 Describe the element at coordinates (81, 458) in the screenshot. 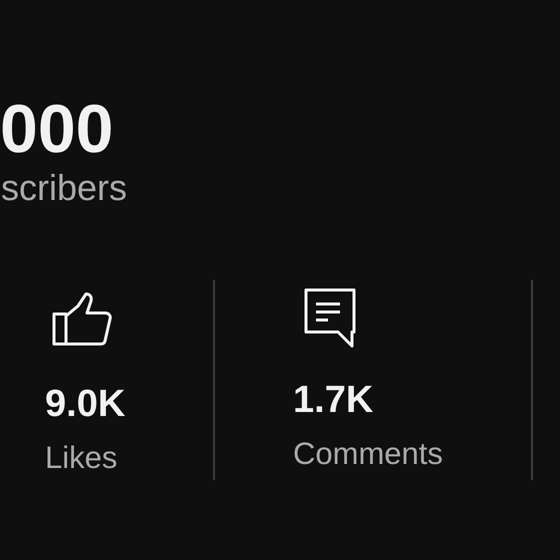

I see `stat-label: Likes` at that location.